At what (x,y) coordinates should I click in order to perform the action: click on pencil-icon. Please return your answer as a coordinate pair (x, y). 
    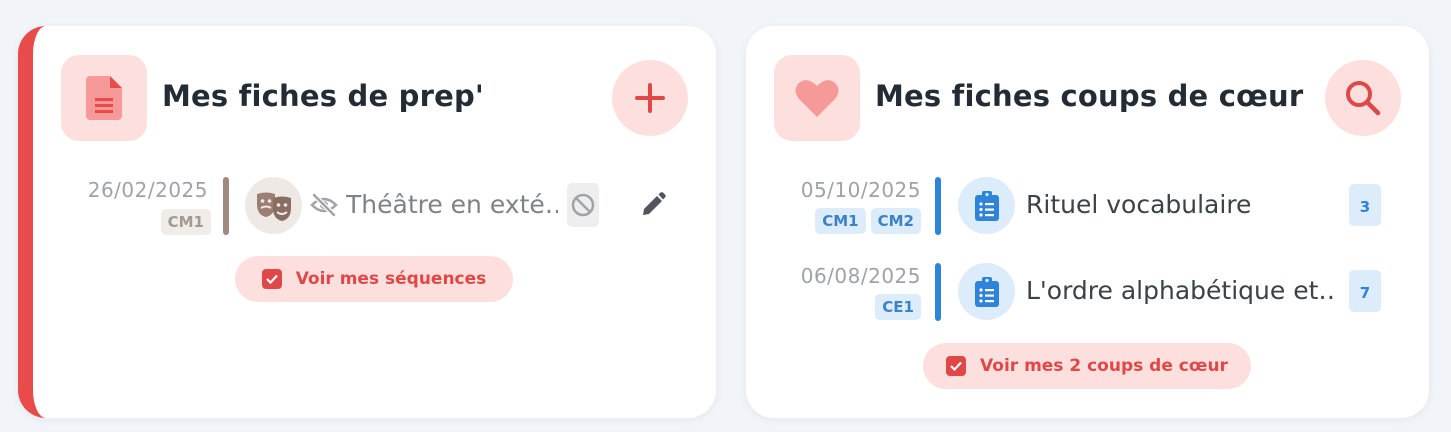
    Looking at the image, I should click on (653, 205).